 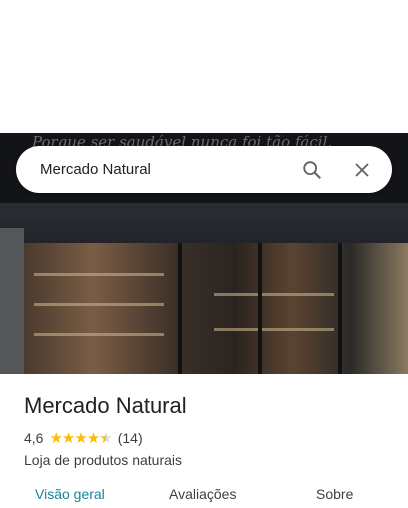 I want to click on rating-row: 4,6 ★★★★★ (14), so click(x=105, y=438).